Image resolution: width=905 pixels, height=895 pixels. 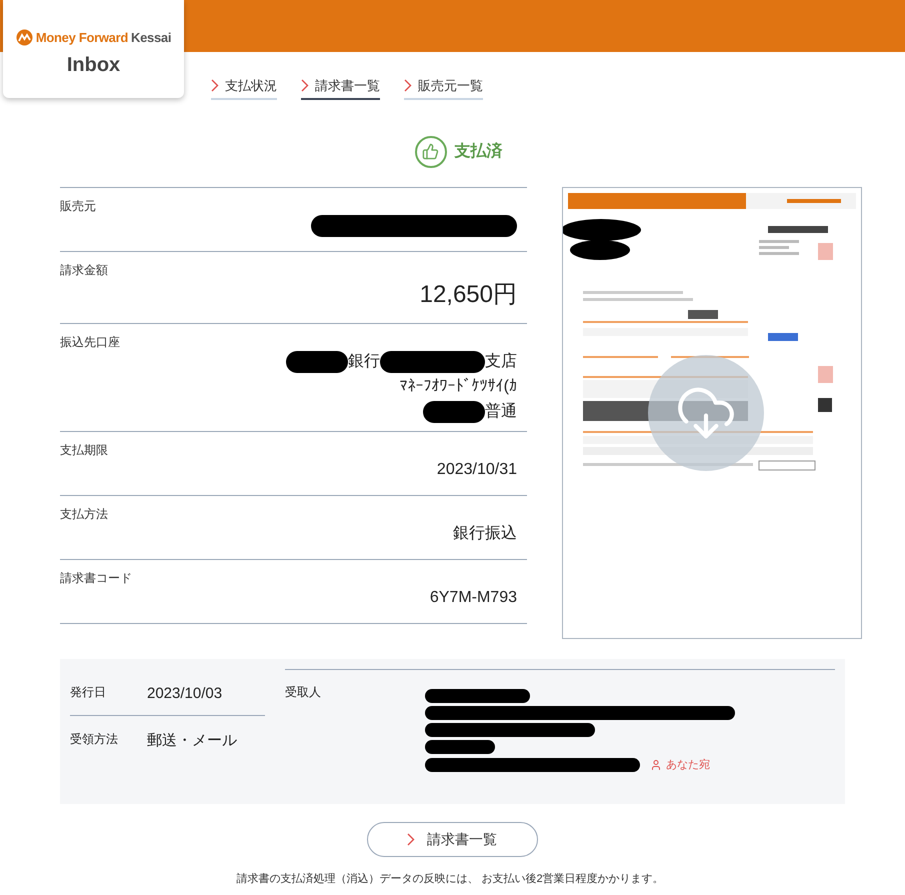 I want to click on nav-tab: 請求書一覧, so click(x=340, y=88).